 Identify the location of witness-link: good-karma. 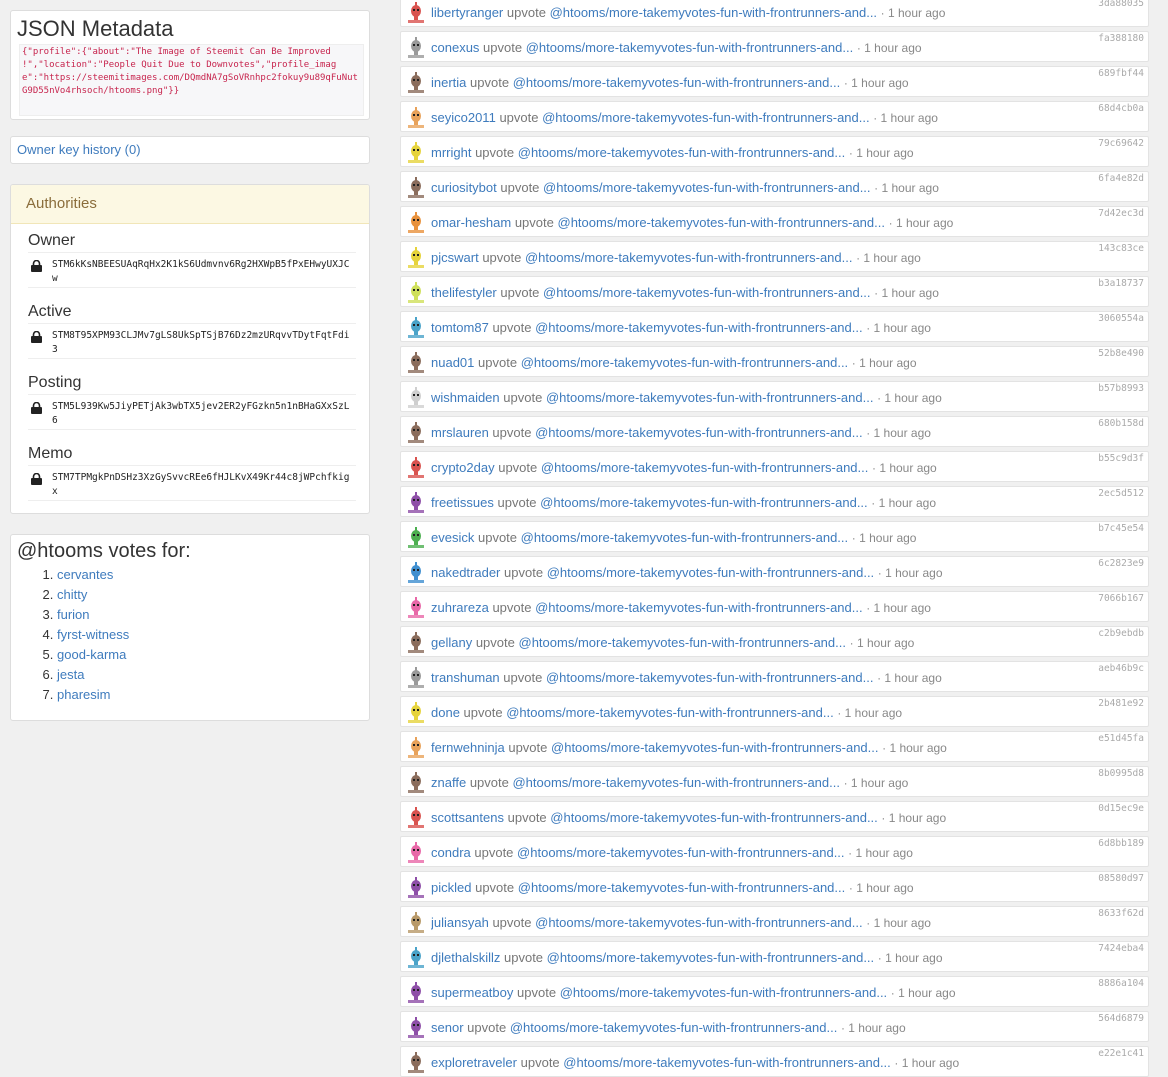
(91, 654).